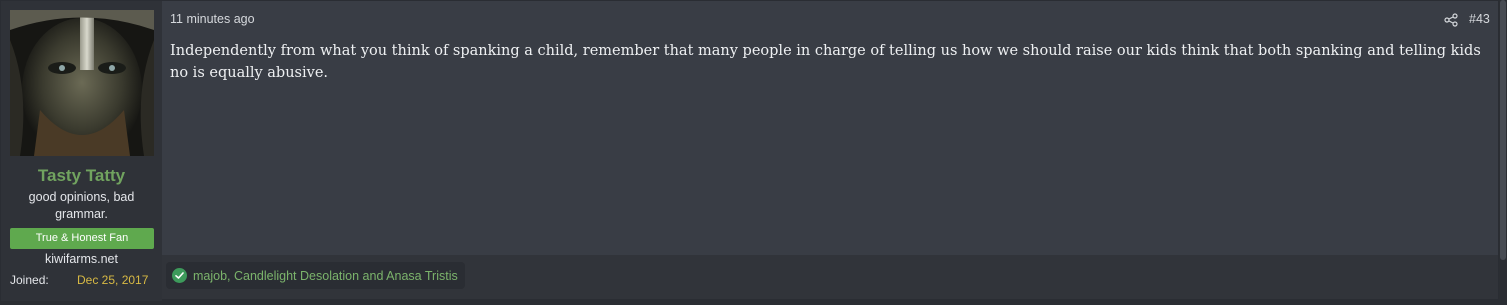 The width and height of the screenshot is (1507, 305). Describe the element at coordinates (212, 19) in the screenshot. I see `post-timestamp: 11 minutes ago` at that location.